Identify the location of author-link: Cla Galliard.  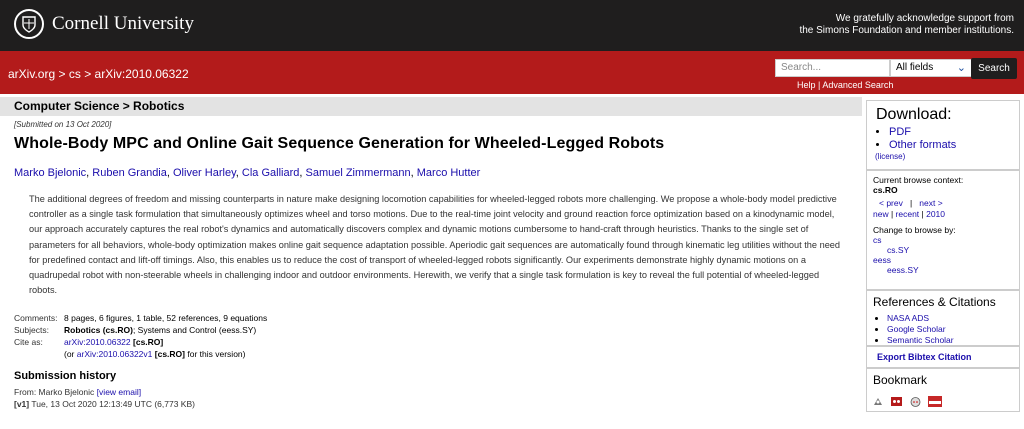
(270, 173).